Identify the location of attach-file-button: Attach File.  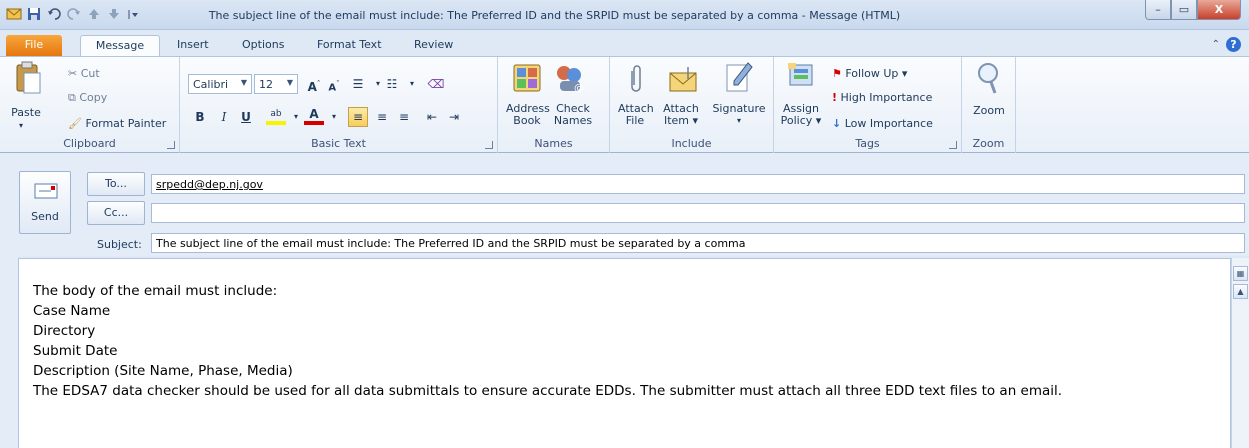
(636, 115).